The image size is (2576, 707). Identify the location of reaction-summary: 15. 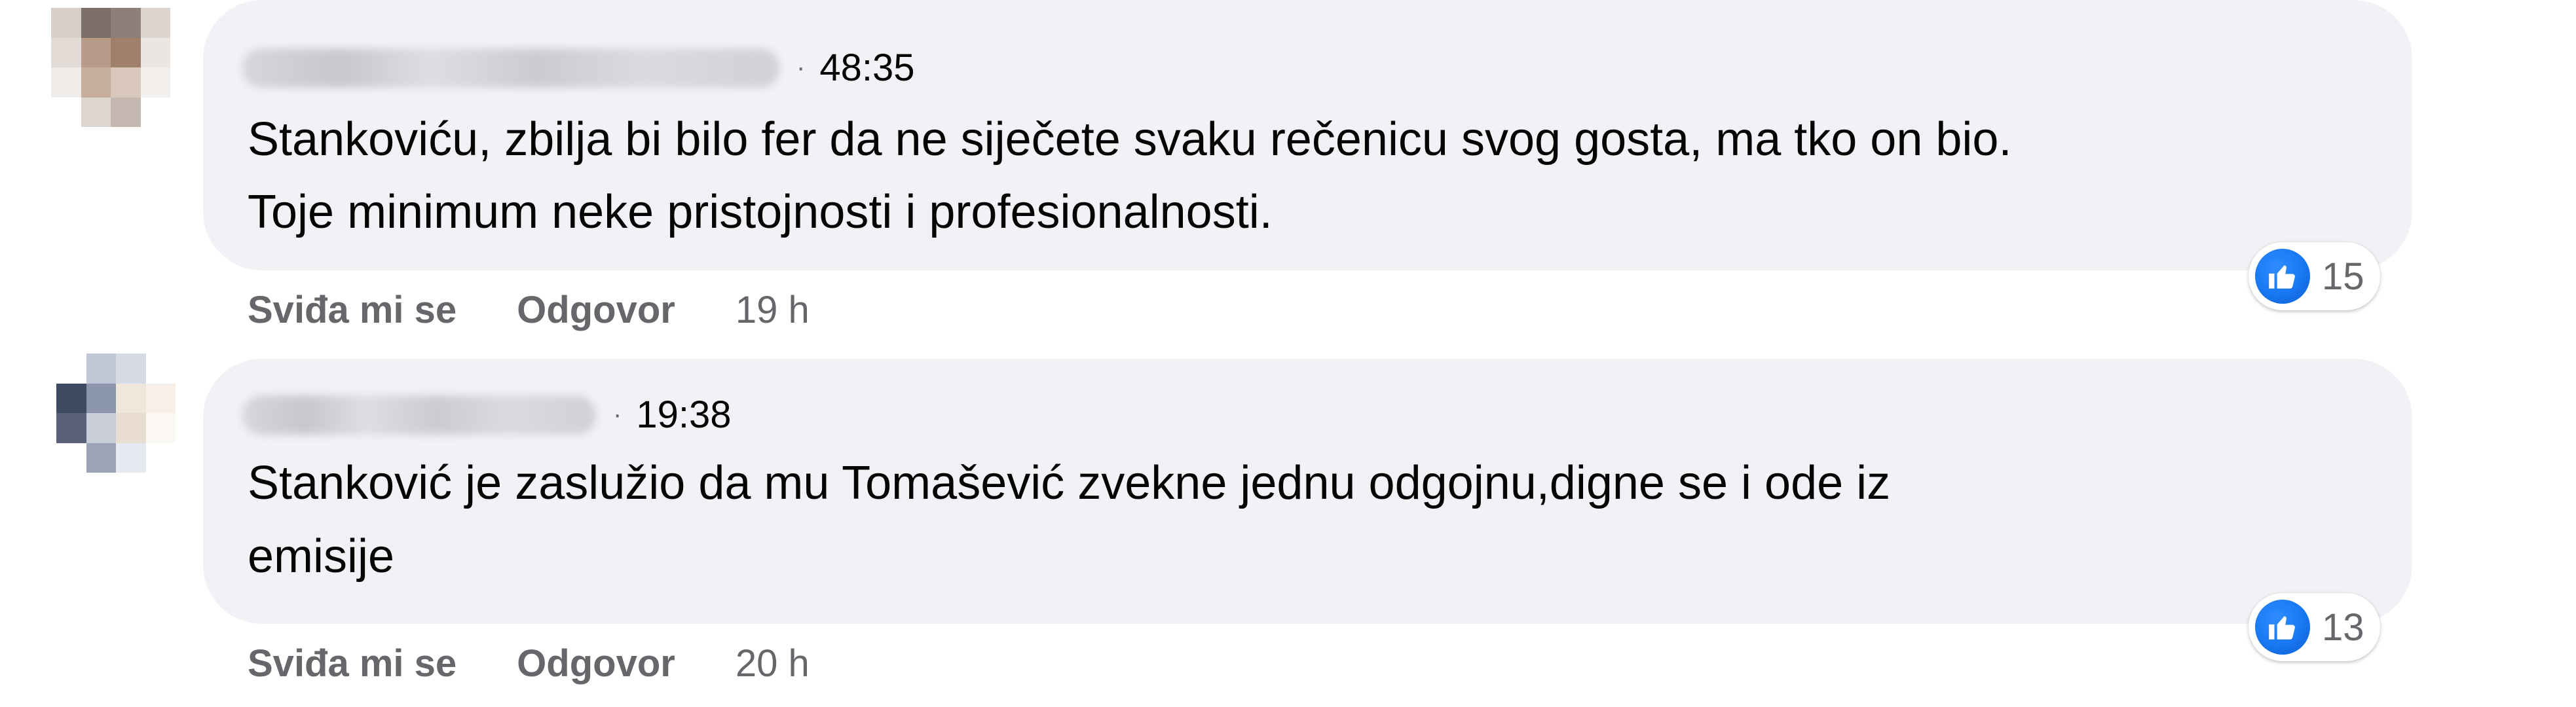
(2314, 276).